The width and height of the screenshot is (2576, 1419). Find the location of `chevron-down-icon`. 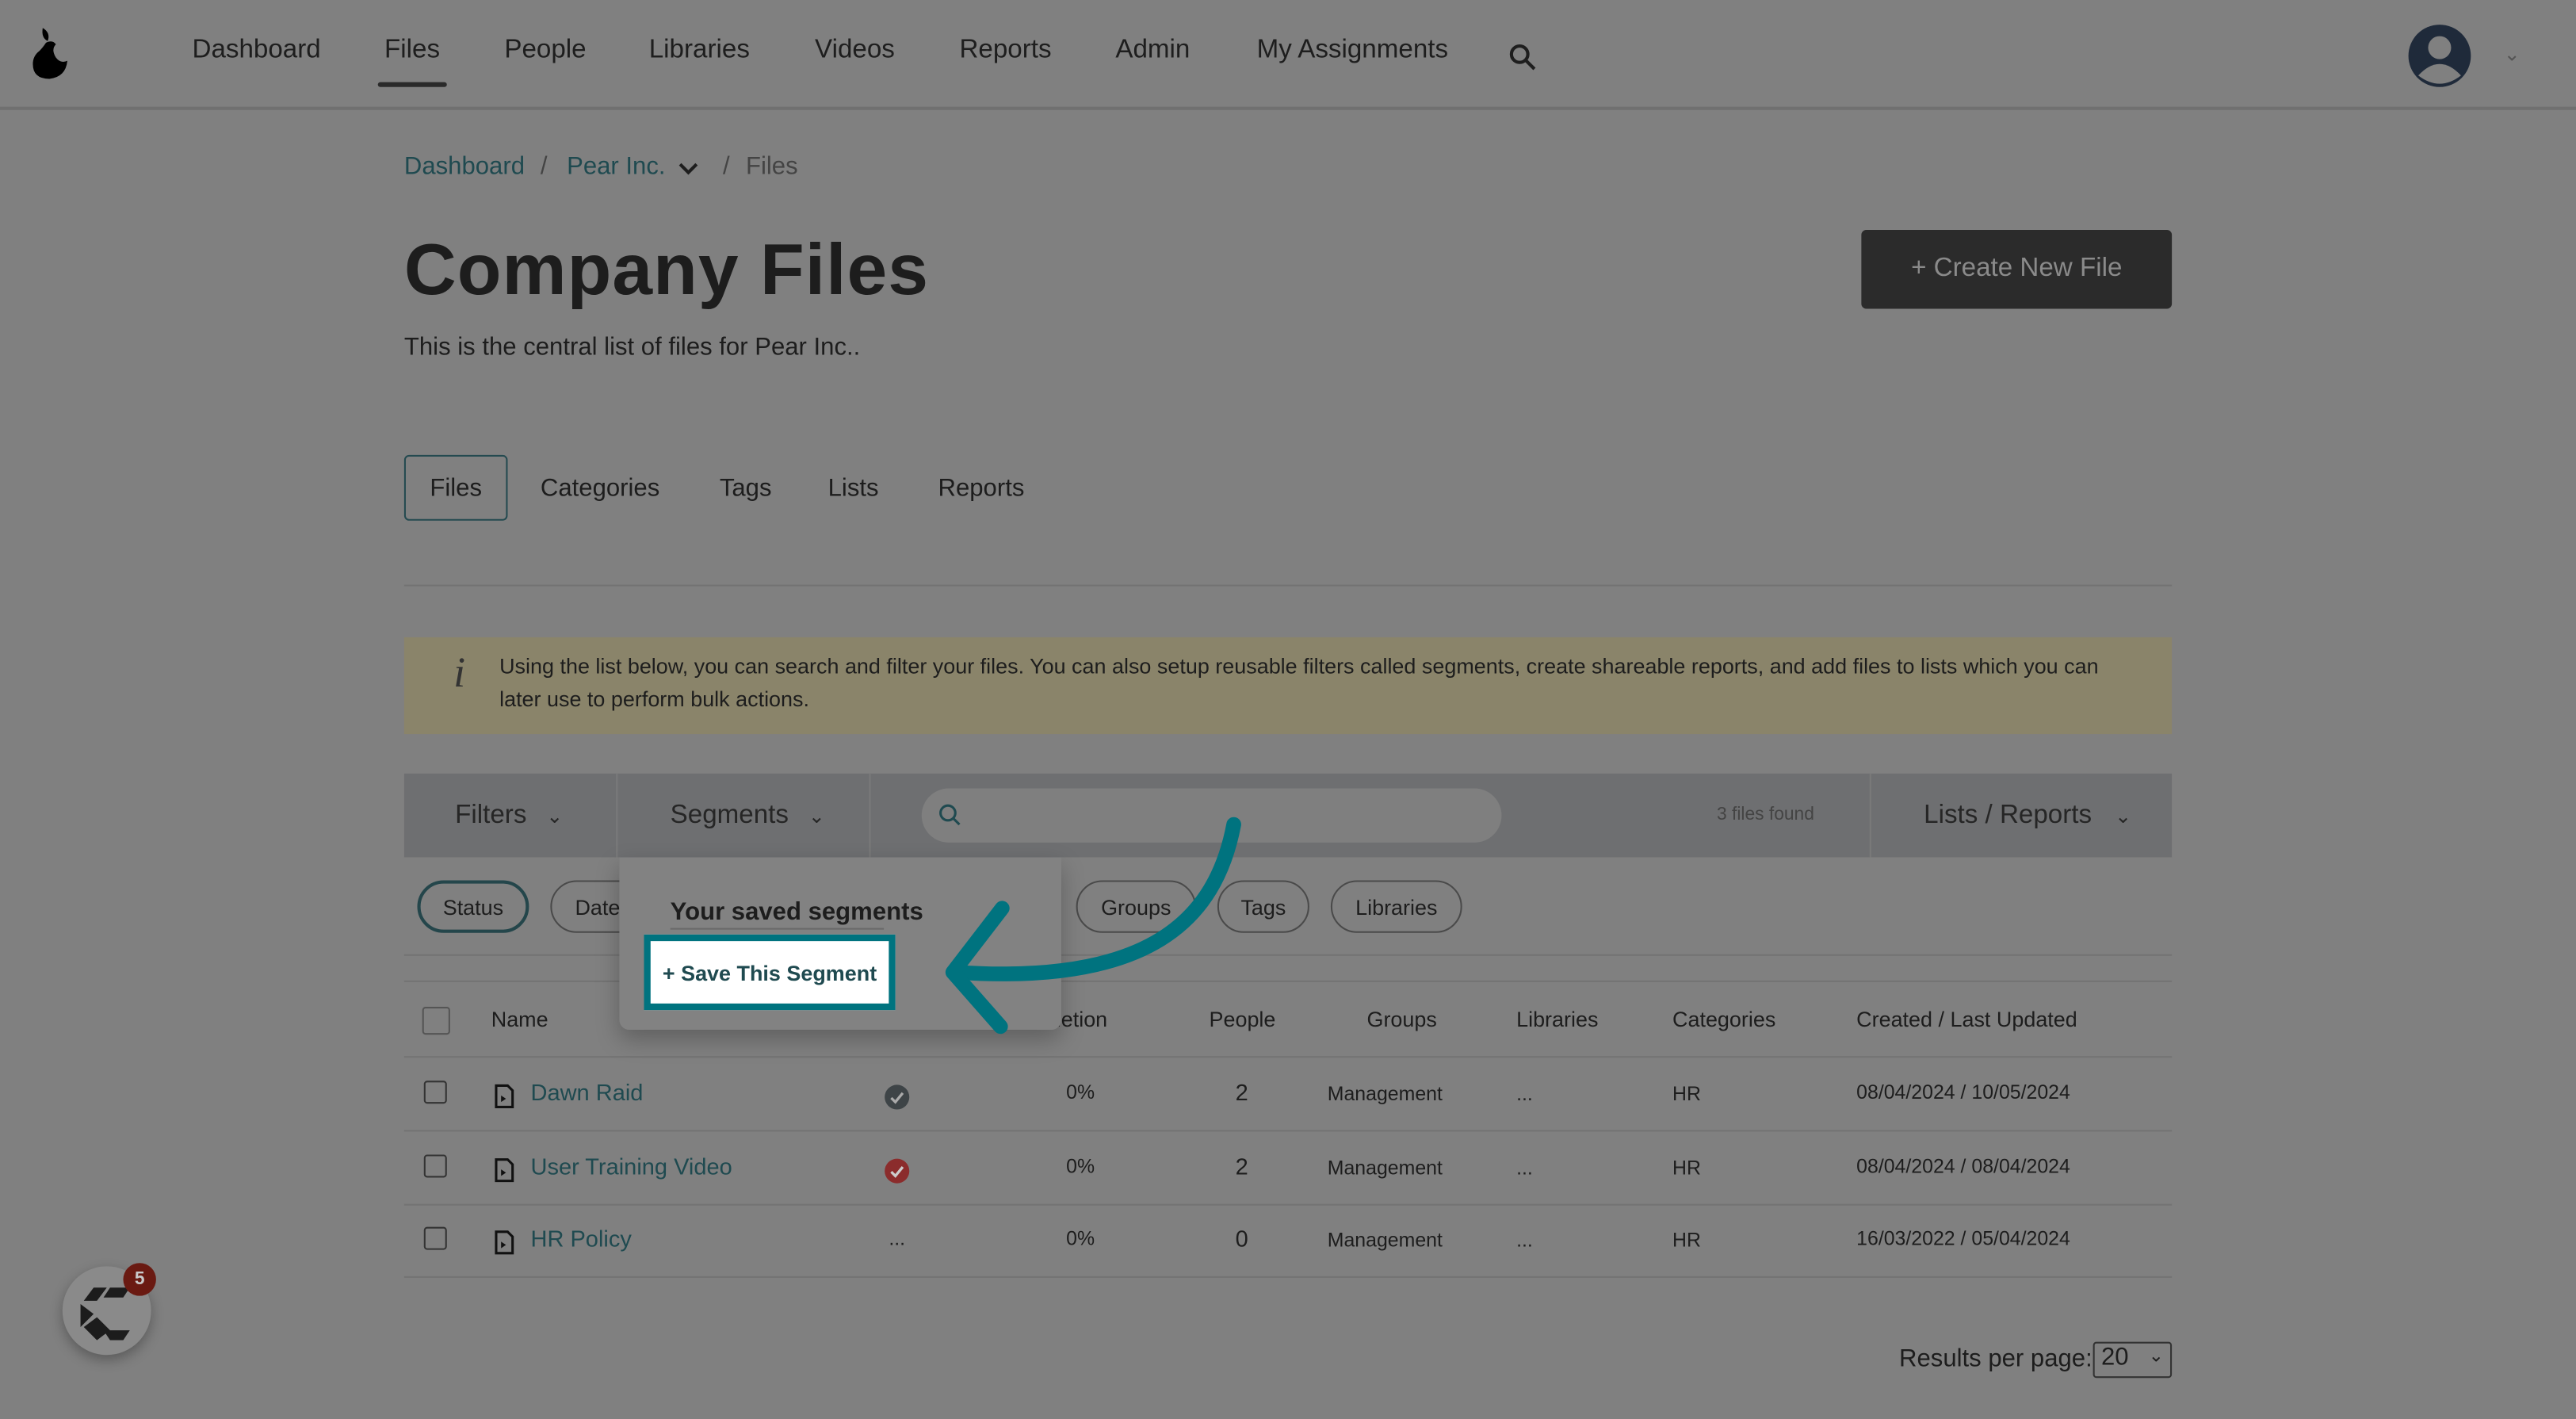

chevron-down-icon is located at coordinates (688, 169).